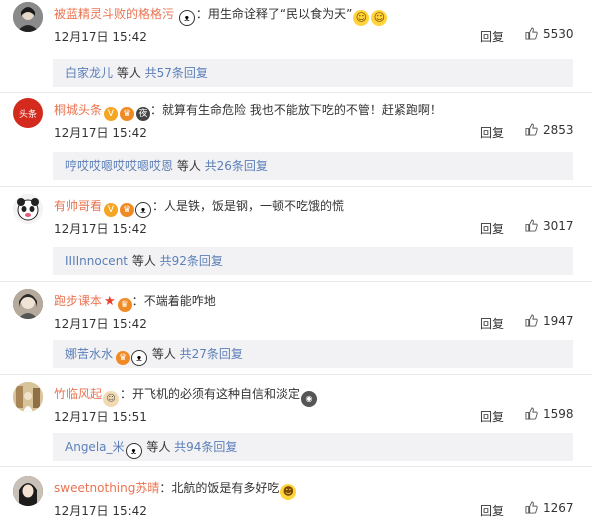 The height and width of the screenshot is (523, 592). Describe the element at coordinates (95, 447) in the screenshot. I see `reply-user-link: Angela_米` at that location.